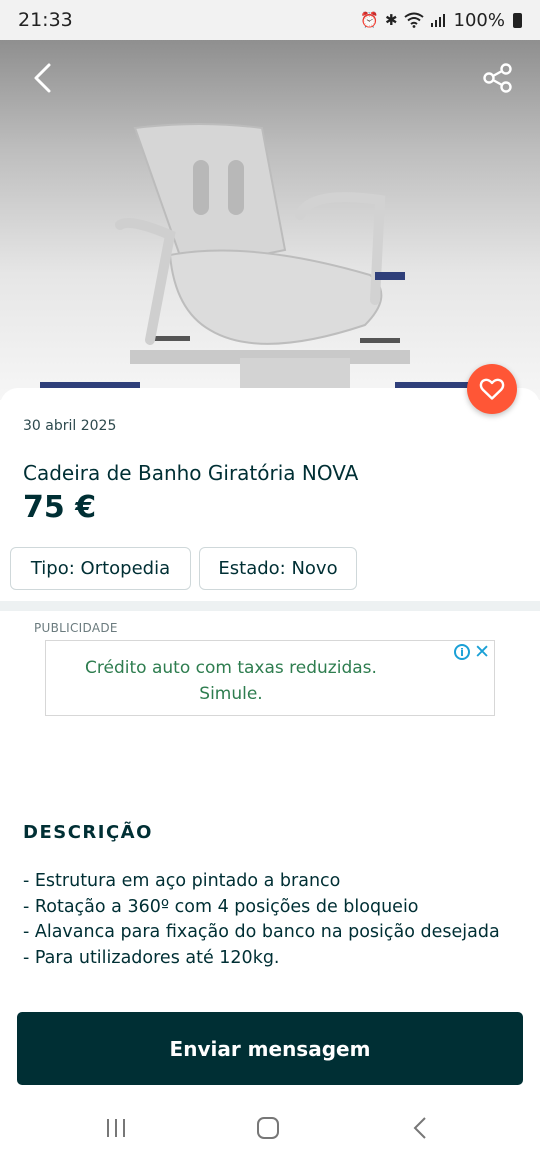 The width and height of the screenshot is (540, 1158). Describe the element at coordinates (402, 20) in the screenshot. I see `status-icons: ⏰ ✱` at that location.